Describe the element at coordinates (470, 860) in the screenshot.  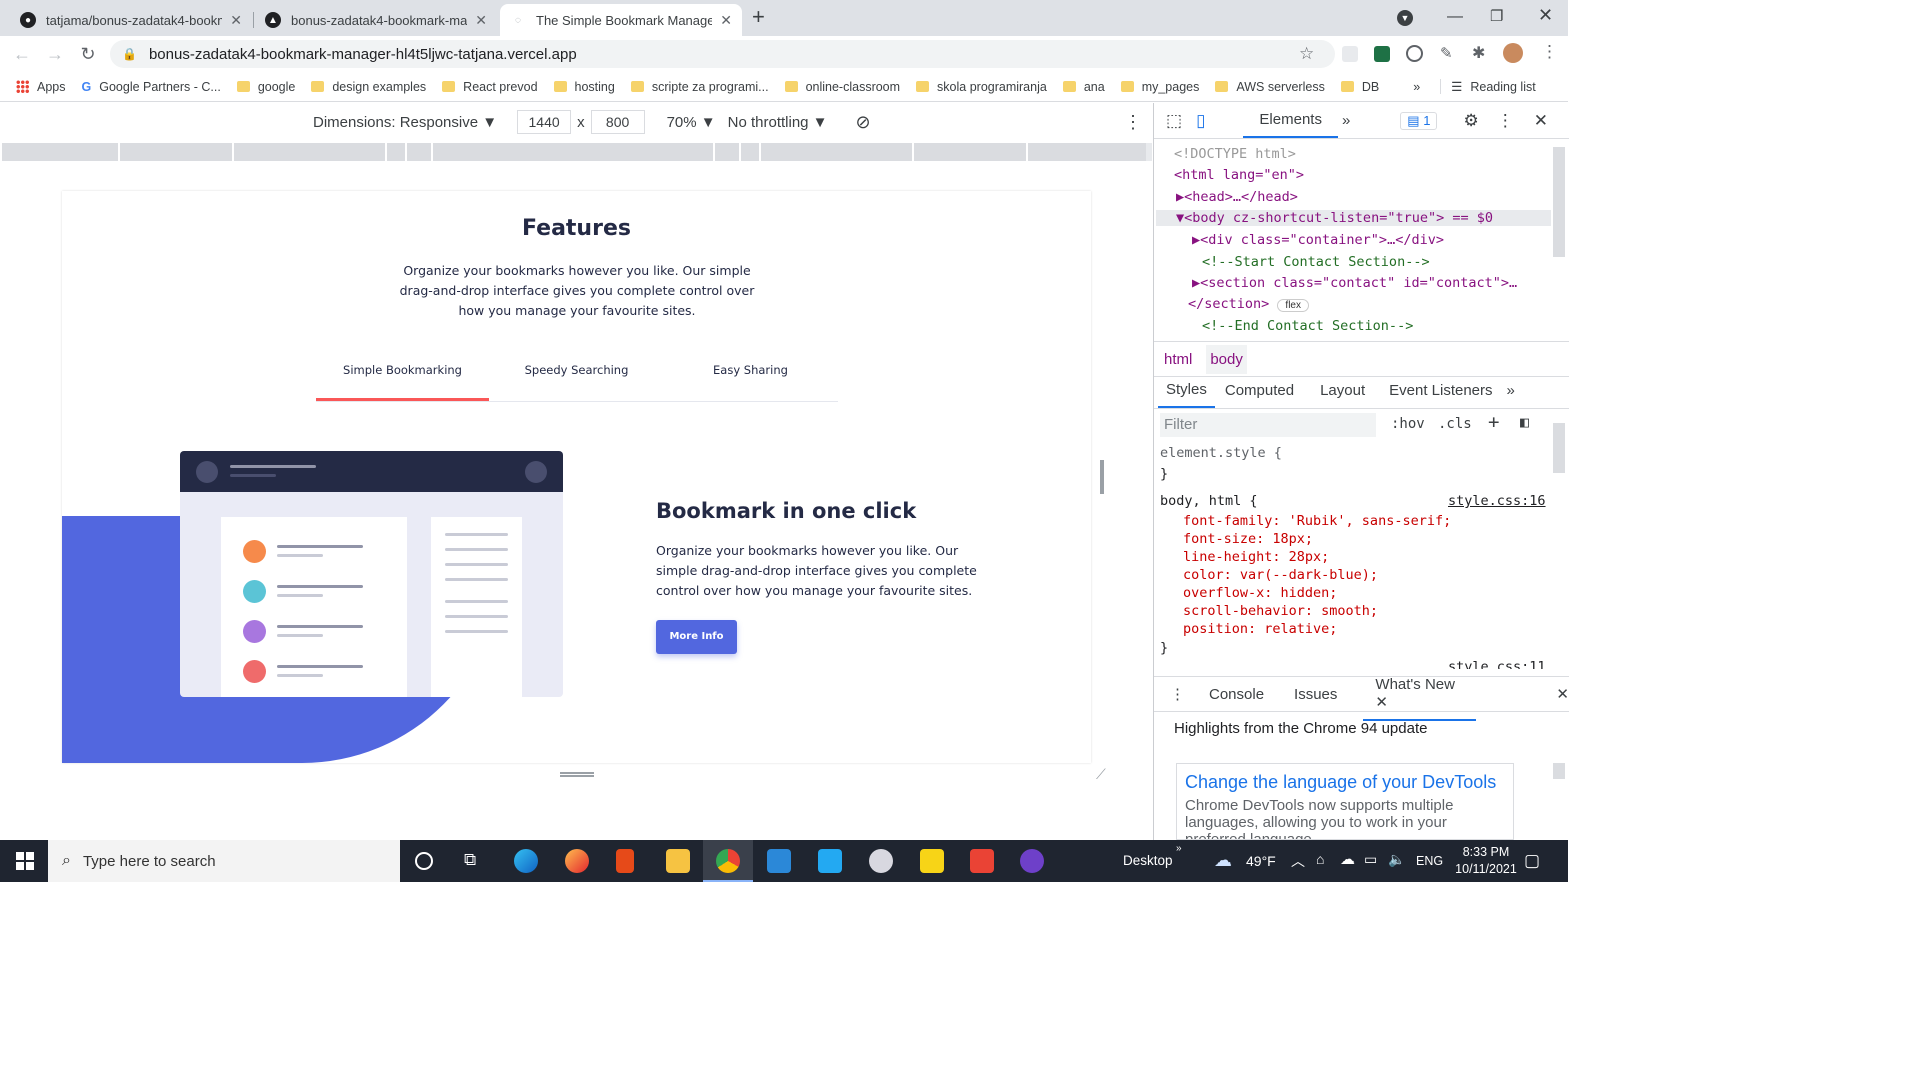
I see `task-view-icon: ⧉` at that location.